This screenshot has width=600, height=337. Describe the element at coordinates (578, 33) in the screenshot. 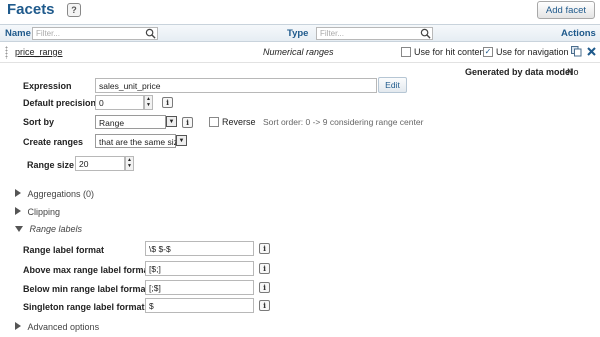

I see `actions-column-header: Actions` at that location.